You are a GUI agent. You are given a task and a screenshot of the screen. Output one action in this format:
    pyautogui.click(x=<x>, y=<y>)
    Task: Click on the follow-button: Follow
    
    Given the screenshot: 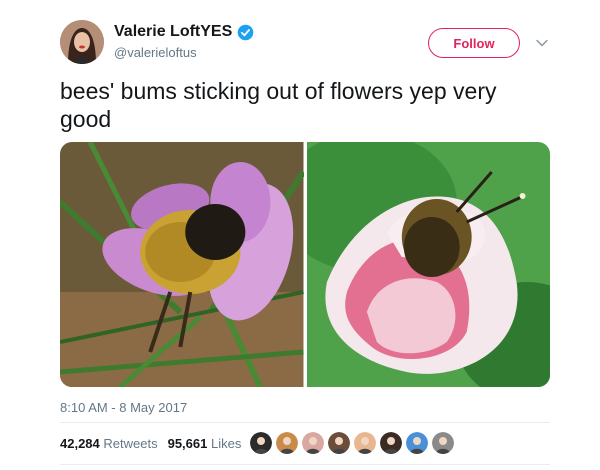 What is the action you would take?
    pyautogui.click(x=474, y=43)
    